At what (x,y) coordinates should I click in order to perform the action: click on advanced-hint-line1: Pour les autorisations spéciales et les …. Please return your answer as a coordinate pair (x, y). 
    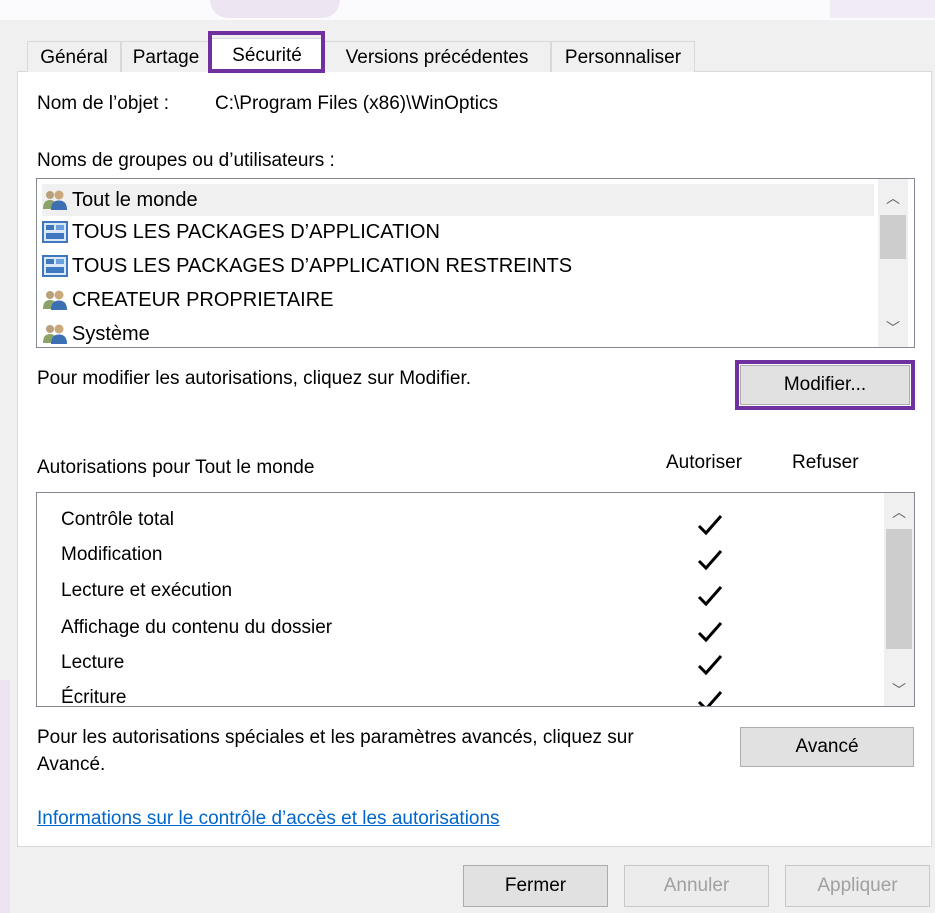
    Looking at the image, I should click on (335, 737).